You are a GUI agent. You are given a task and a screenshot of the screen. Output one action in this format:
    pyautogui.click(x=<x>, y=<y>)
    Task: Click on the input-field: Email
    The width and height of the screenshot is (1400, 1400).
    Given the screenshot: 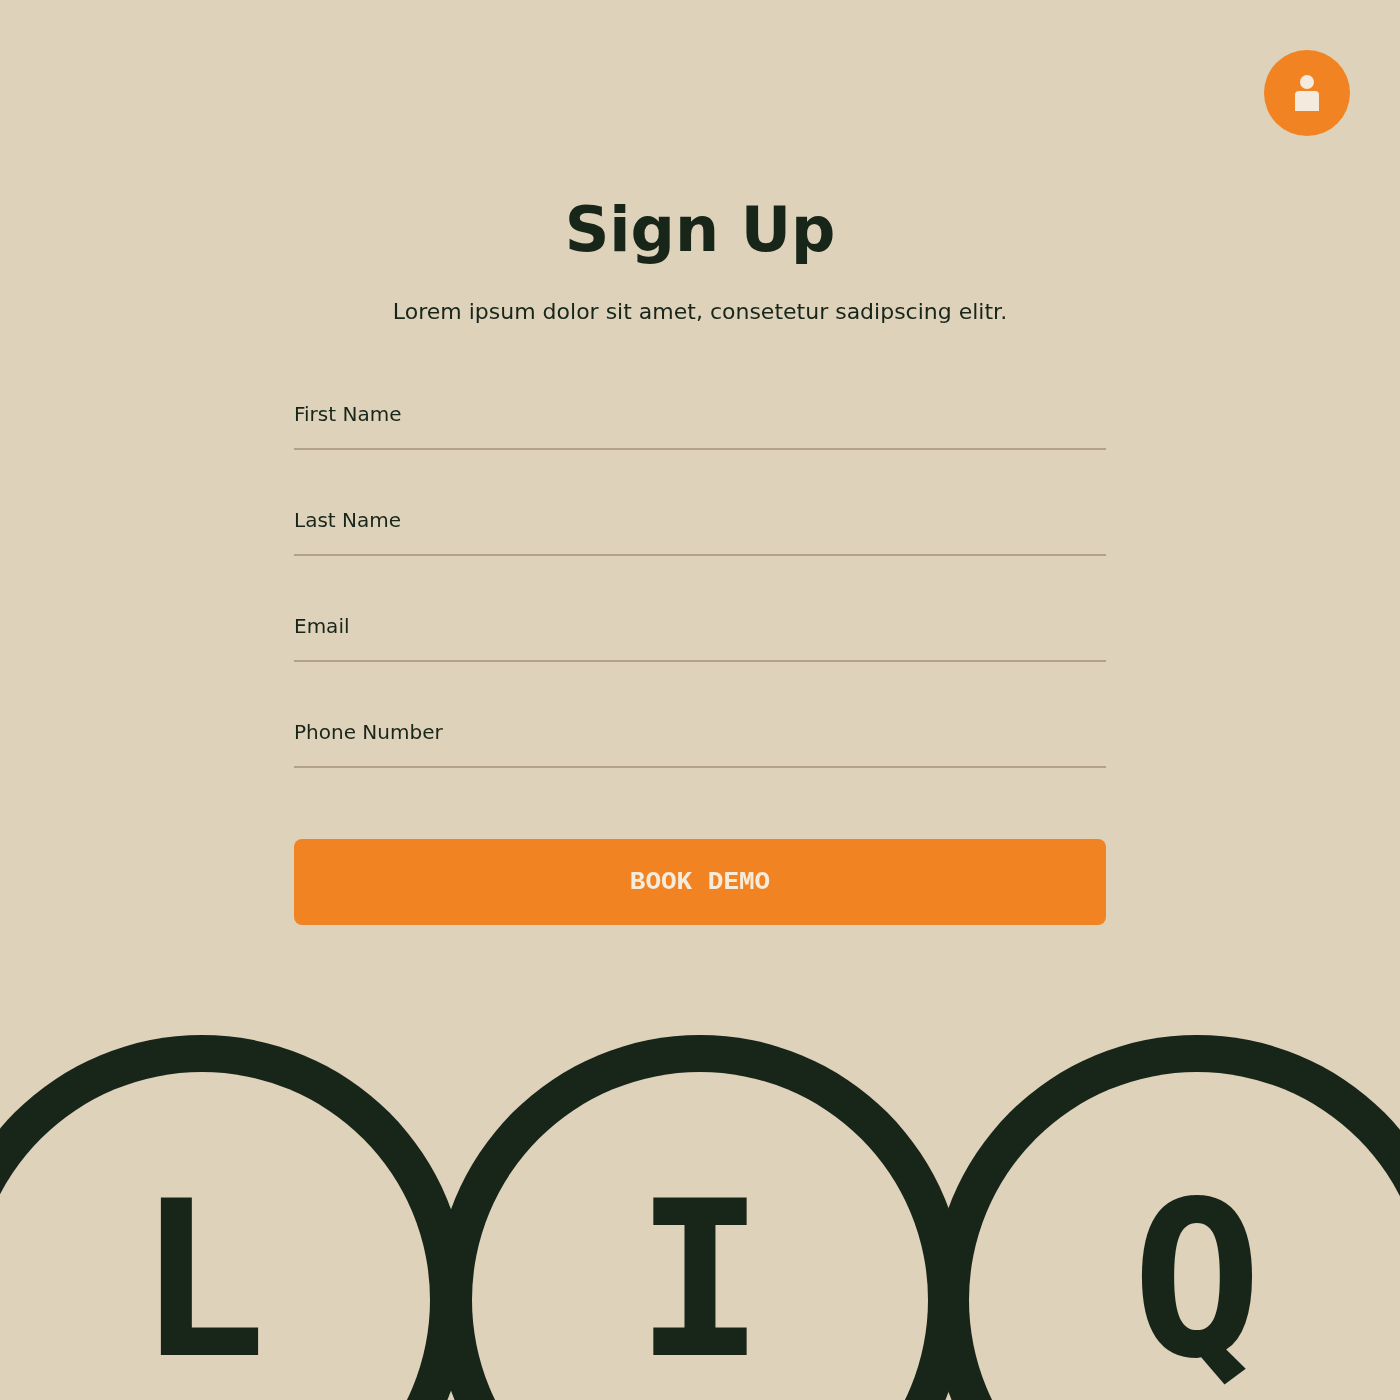 What is the action you would take?
    pyautogui.click(x=700, y=627)
    